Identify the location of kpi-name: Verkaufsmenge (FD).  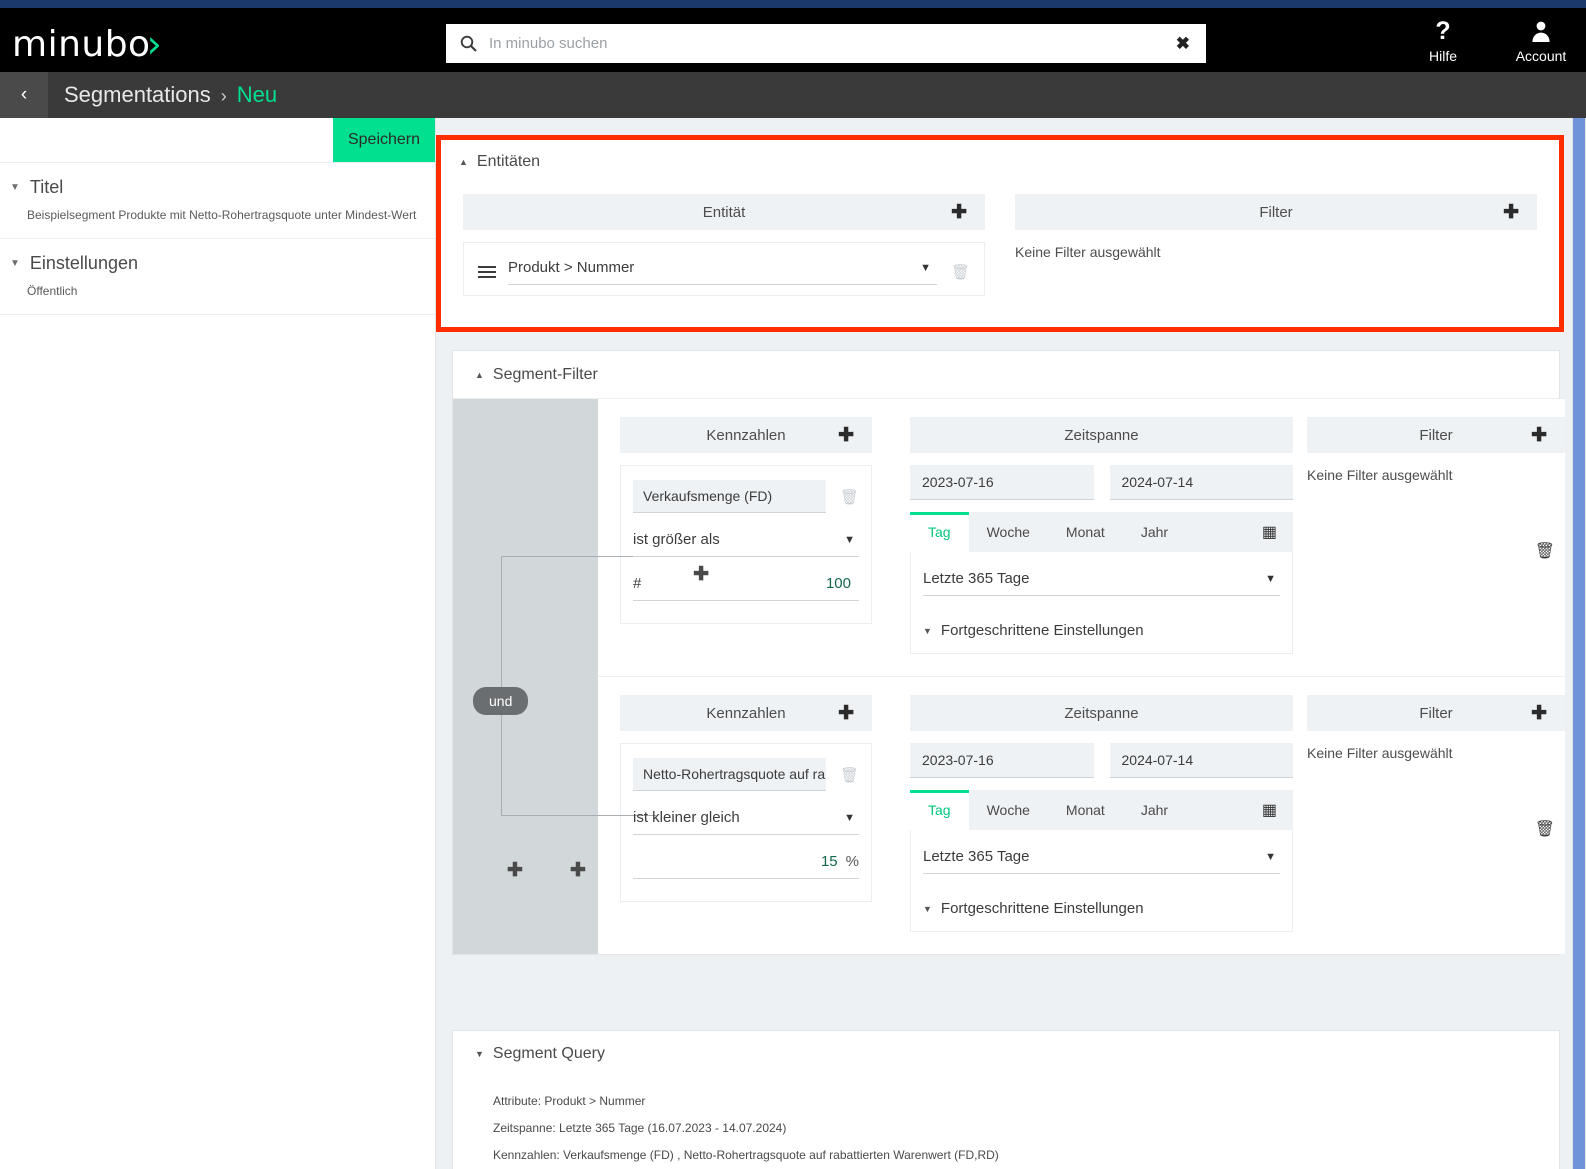
(729, 496).